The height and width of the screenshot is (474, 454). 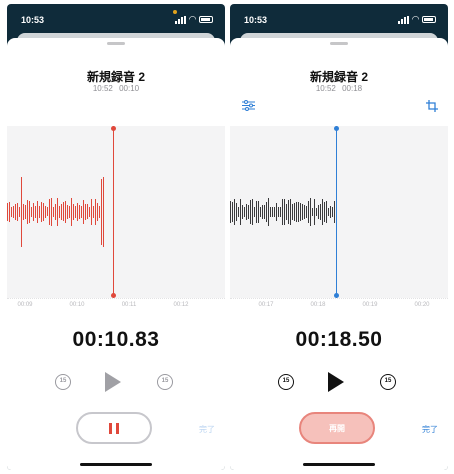 I want to click on pause-button, so click(x=114, y=428).